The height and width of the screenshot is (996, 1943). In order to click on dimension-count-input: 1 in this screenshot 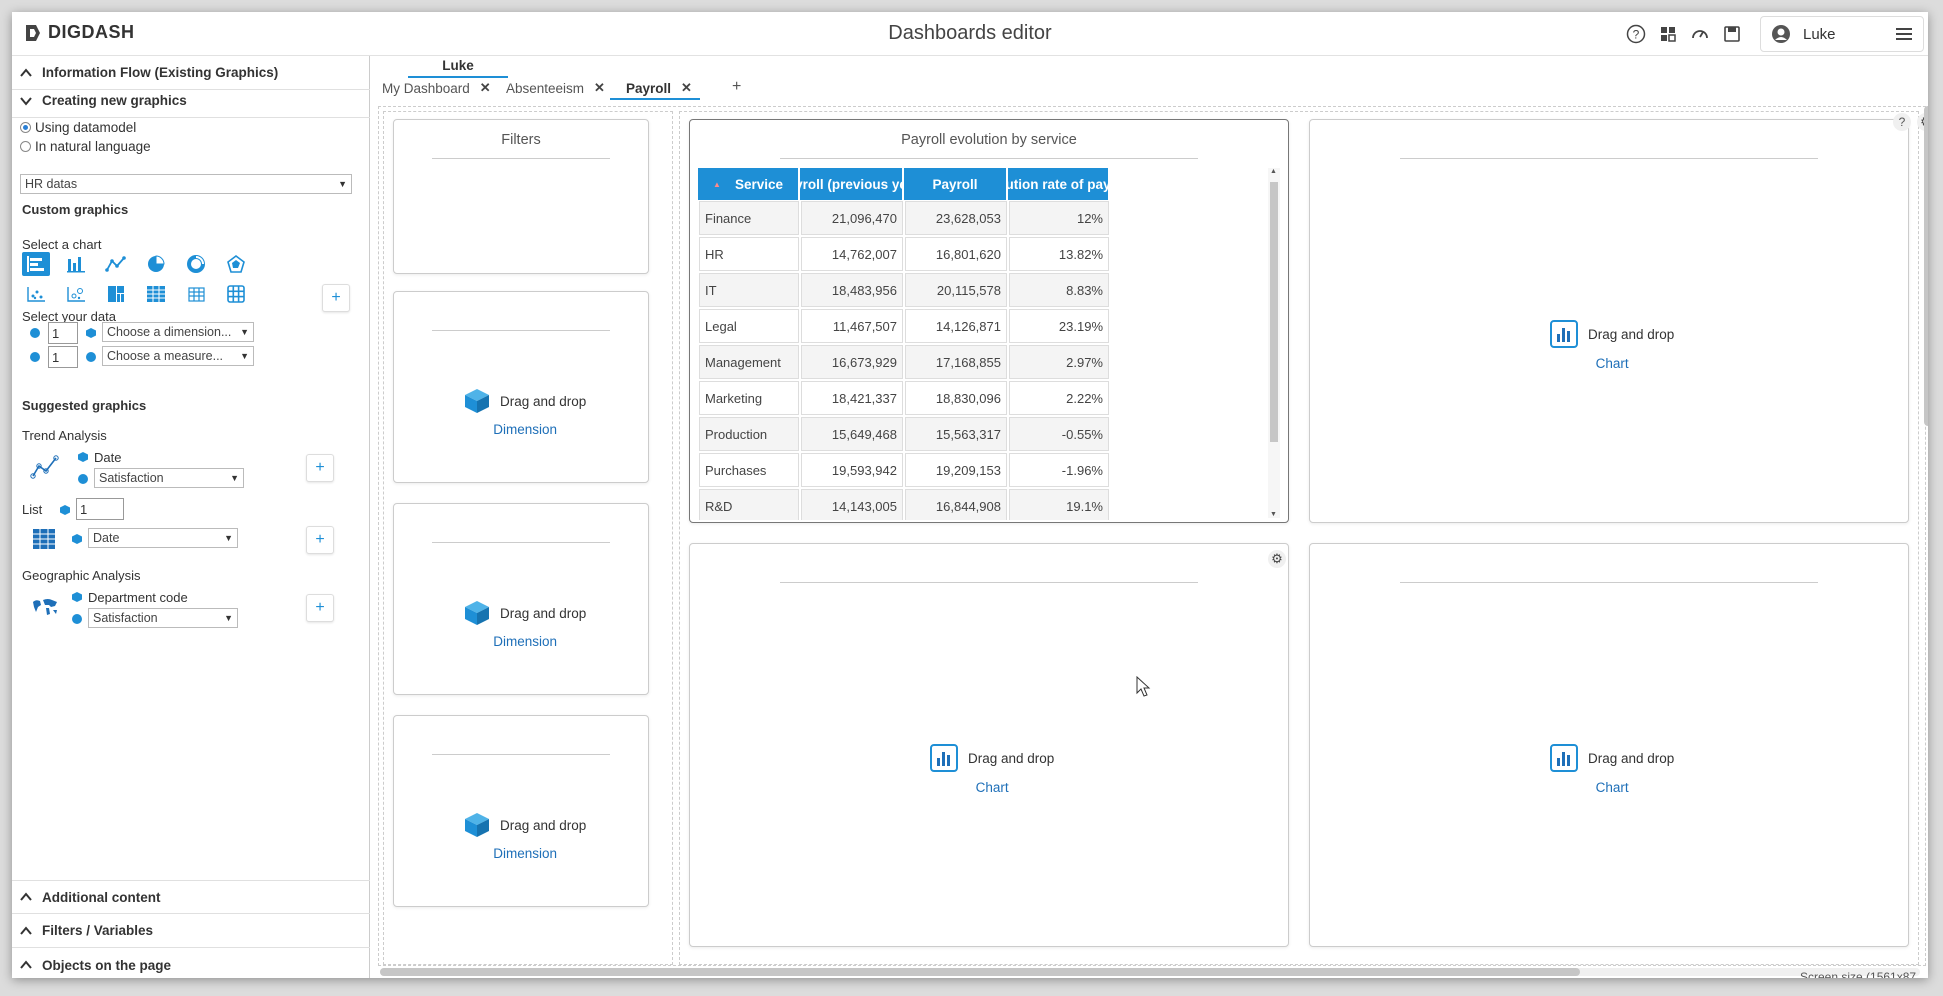, I will do `click(63, 333)`.